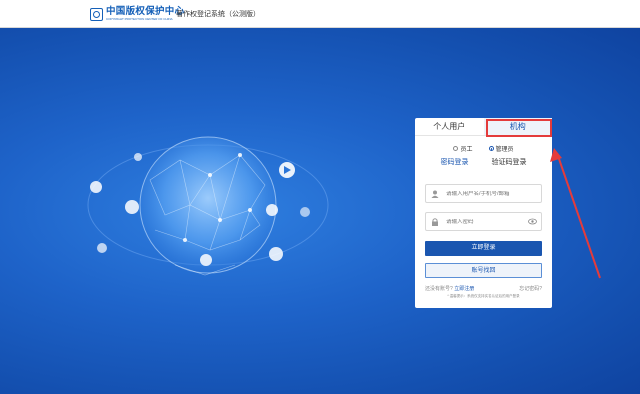  I want to click on forgot-password-link: 忘记密码?, so click(530, 288).